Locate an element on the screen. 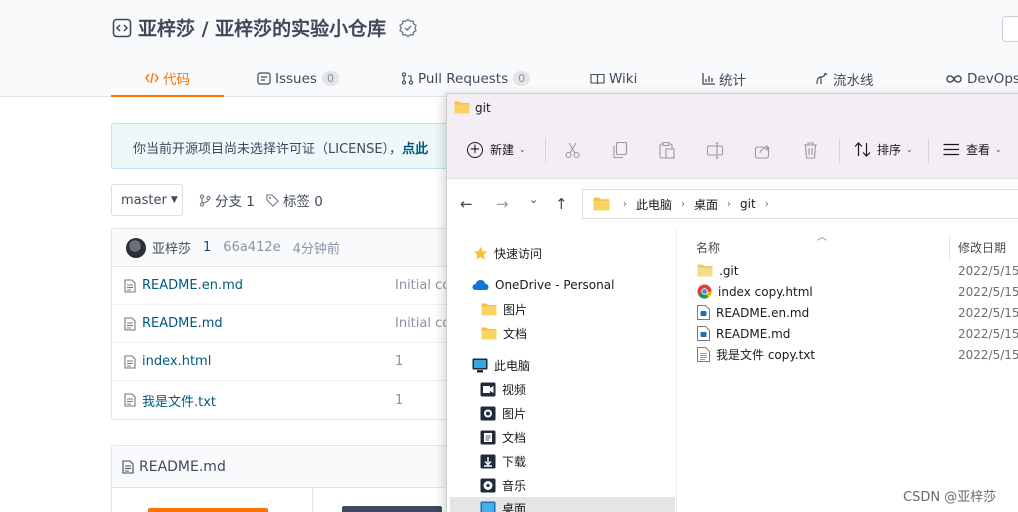  tab-pipeline: 流水线 is located at coordinates (844, 78).